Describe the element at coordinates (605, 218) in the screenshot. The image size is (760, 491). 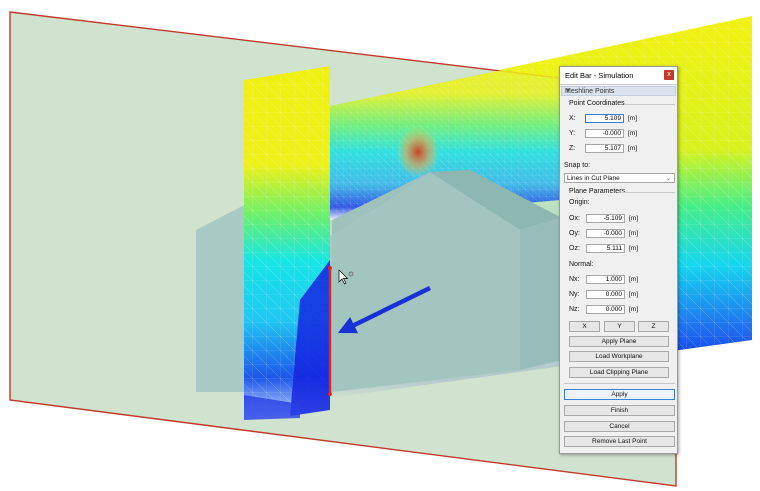
I see `origin-x-input: -5.109` at that location.